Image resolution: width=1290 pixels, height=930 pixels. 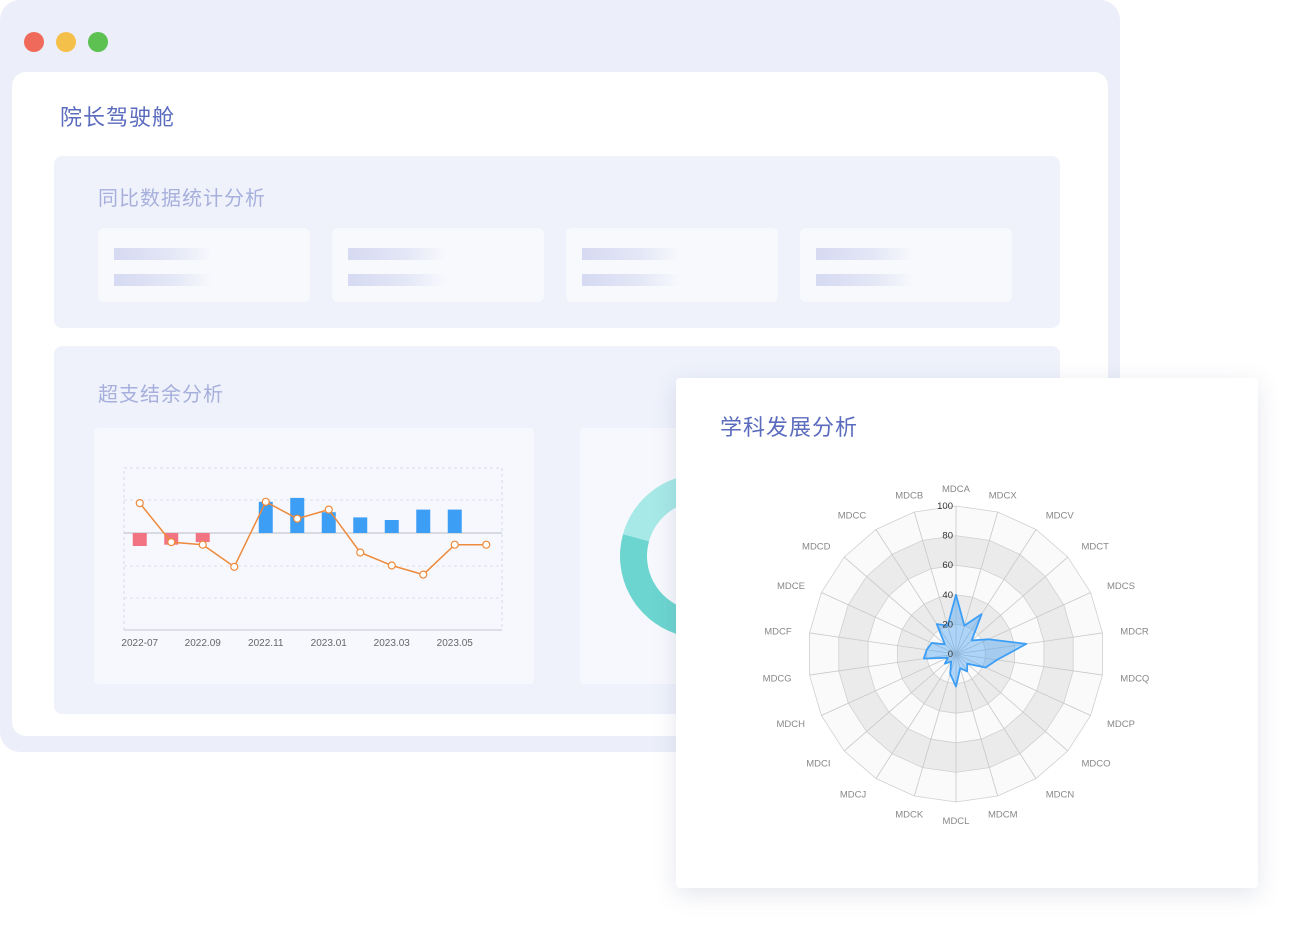 I want to click on donut-slice, so click(x=652, y=584).